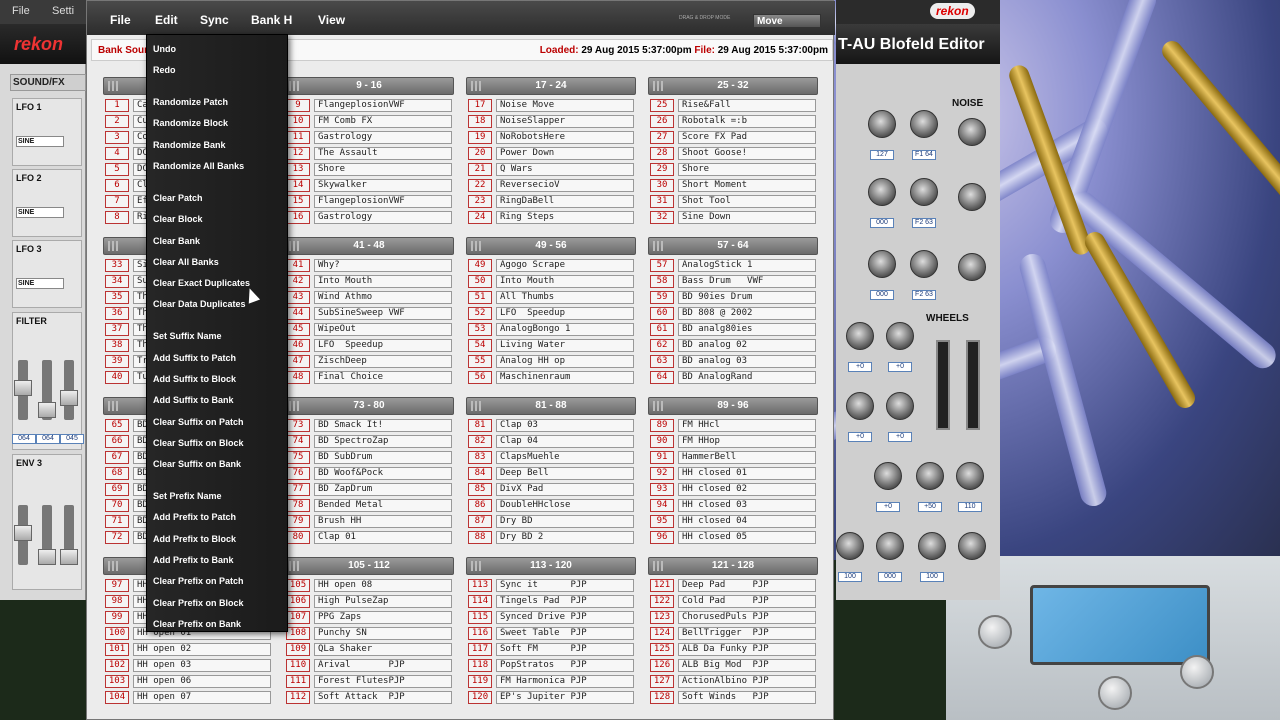 The height and width of the screenshot is (720, 1280). I want to click on patch-row: 53 AnalogBongo 1, so click(551, 330).